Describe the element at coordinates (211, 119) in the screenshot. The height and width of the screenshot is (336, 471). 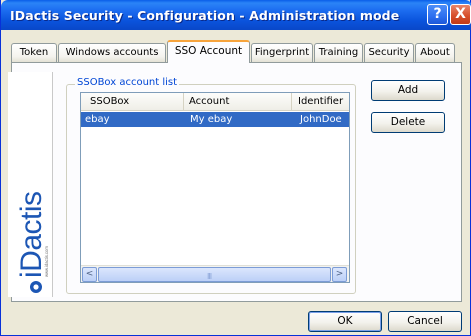
I see `cell-account: My ebay` at that location.